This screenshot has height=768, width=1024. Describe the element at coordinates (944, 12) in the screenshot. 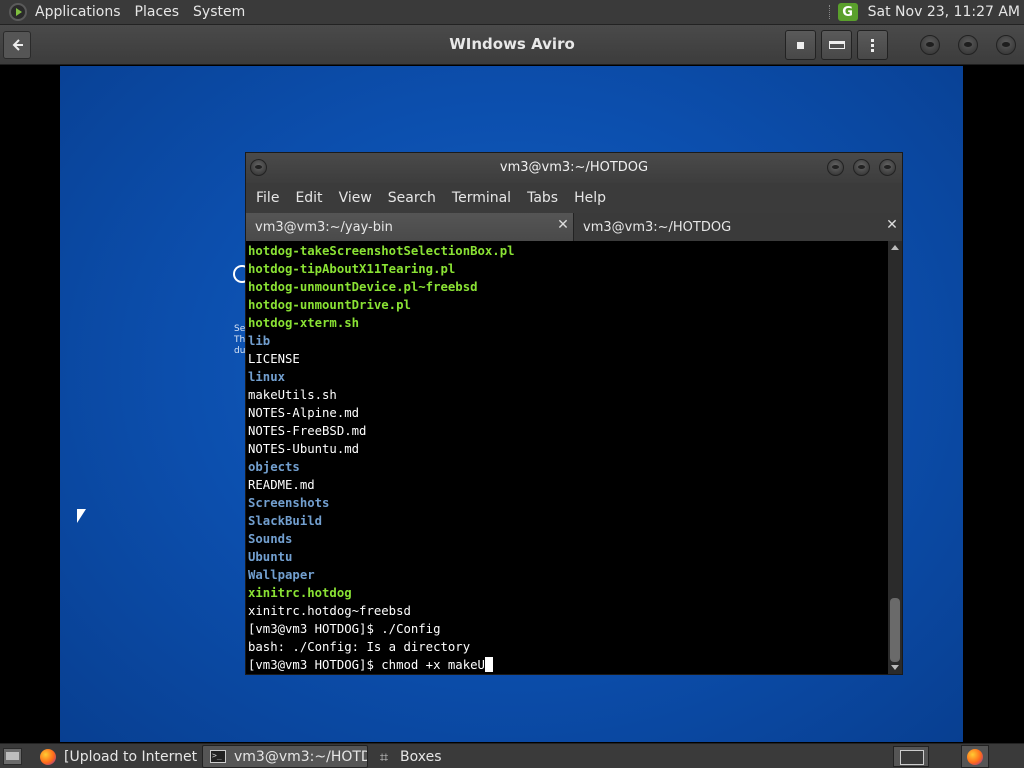

I see `clock: Sat Nov 23, 11:27 AM` at that location.